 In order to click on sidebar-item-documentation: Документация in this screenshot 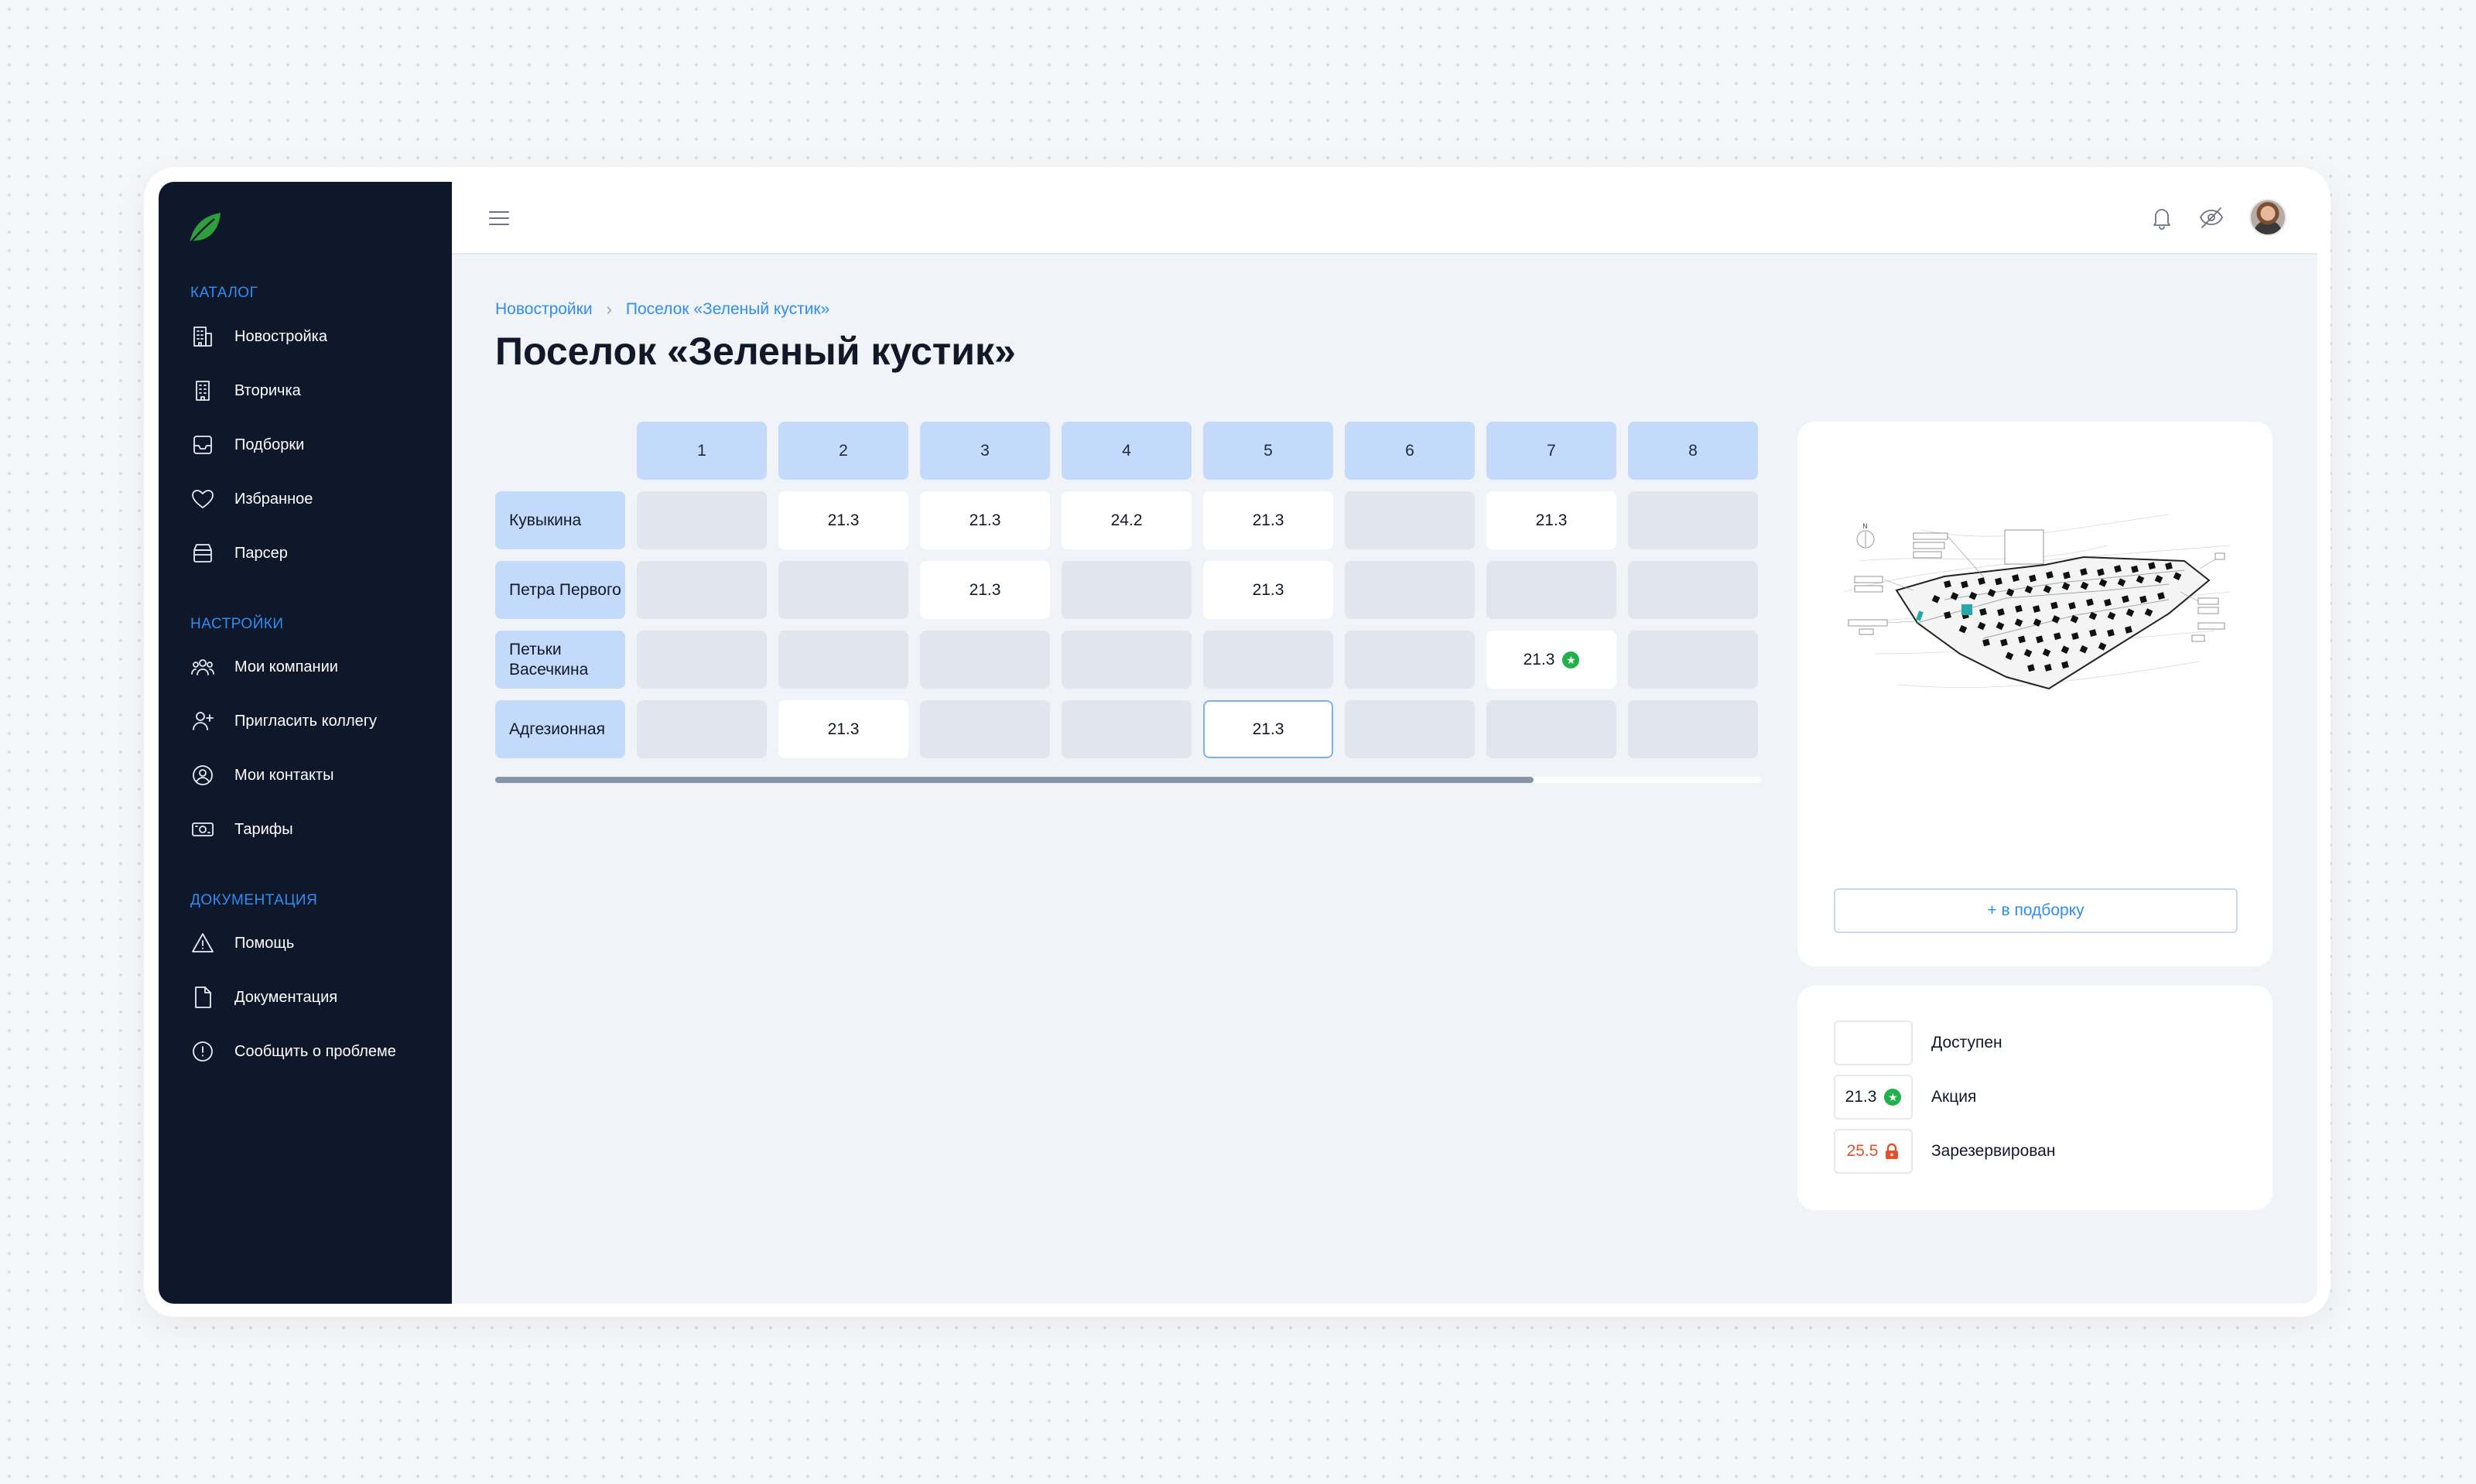, I will do `click(263, 997)`.